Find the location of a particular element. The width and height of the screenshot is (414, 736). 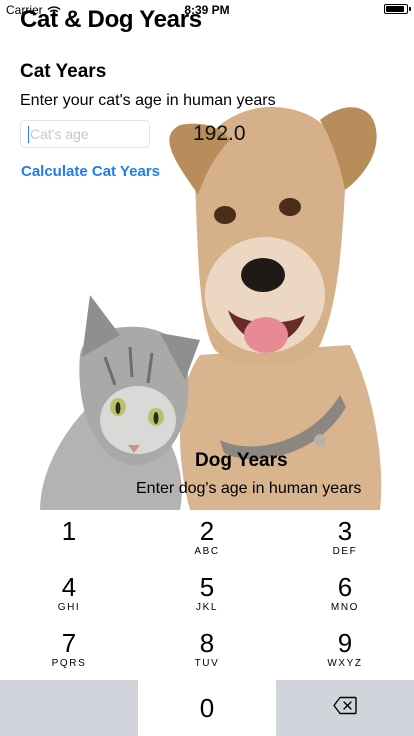

key-digit: 9 is located at coordinates (345, 643).